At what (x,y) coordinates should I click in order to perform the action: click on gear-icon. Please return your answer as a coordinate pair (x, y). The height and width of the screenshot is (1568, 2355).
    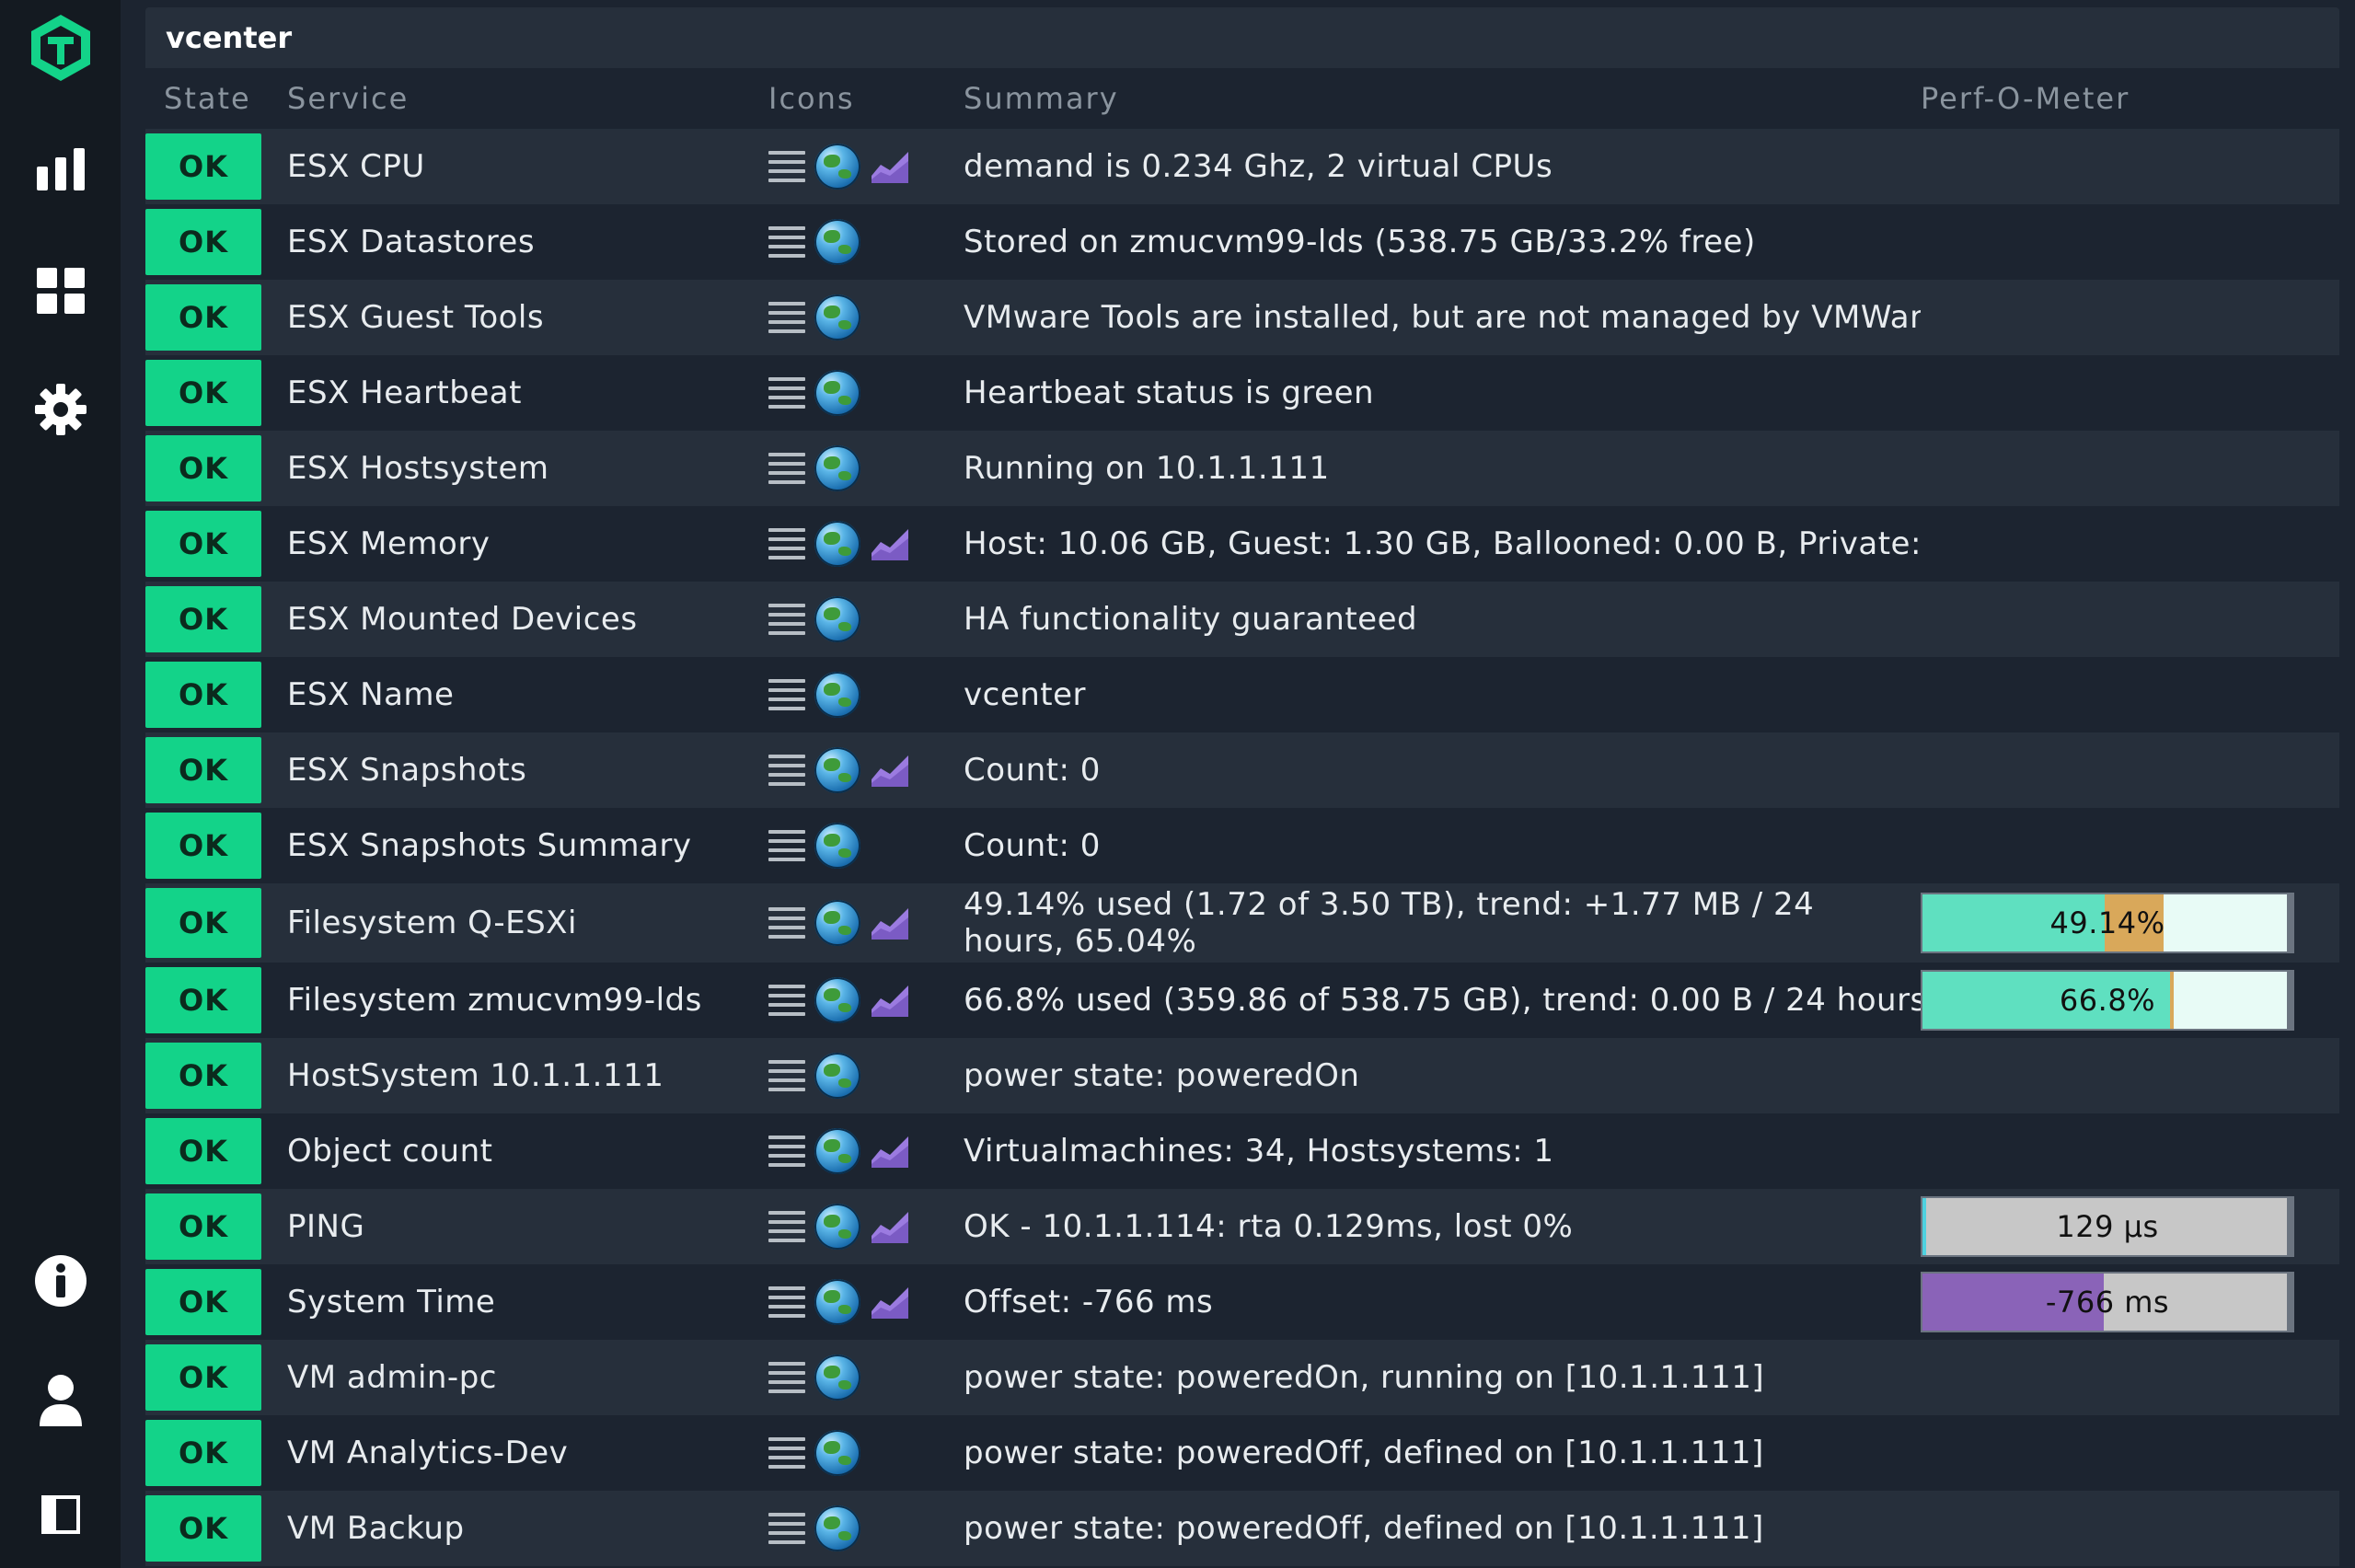
    Looking at the image, I should click on (60, 409).